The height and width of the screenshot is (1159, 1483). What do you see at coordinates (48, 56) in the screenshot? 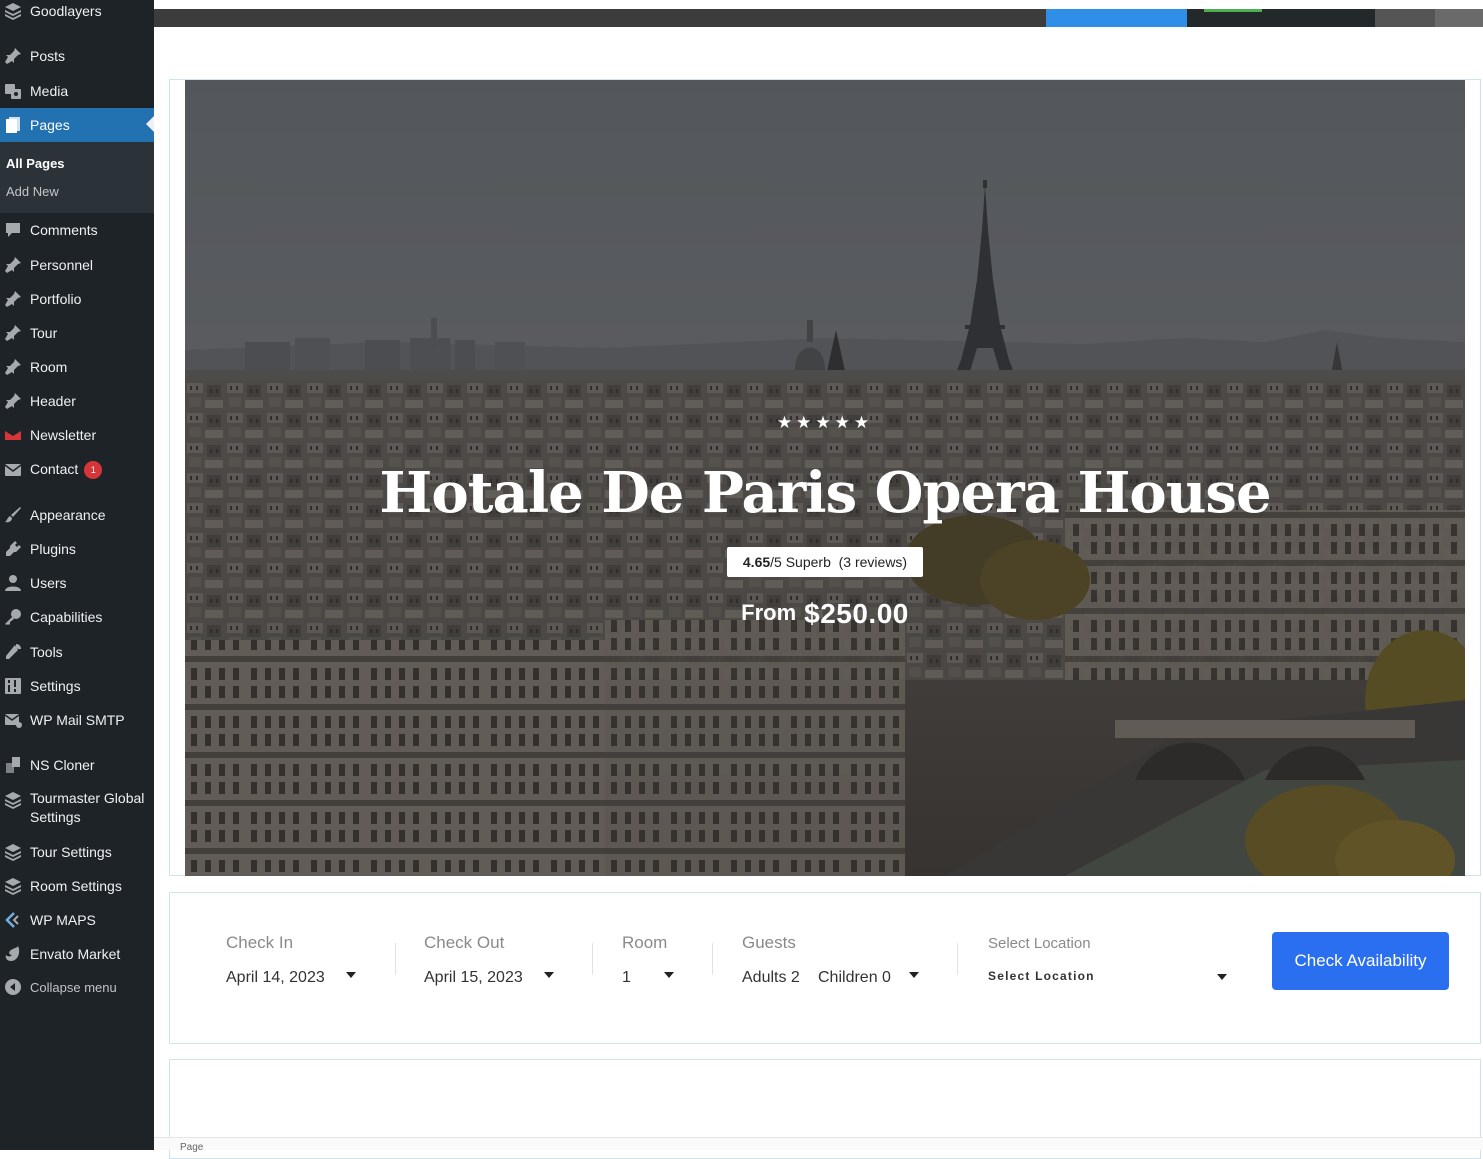
I see `sidebar-item-label: Posts` at bounding box center [48, 56].